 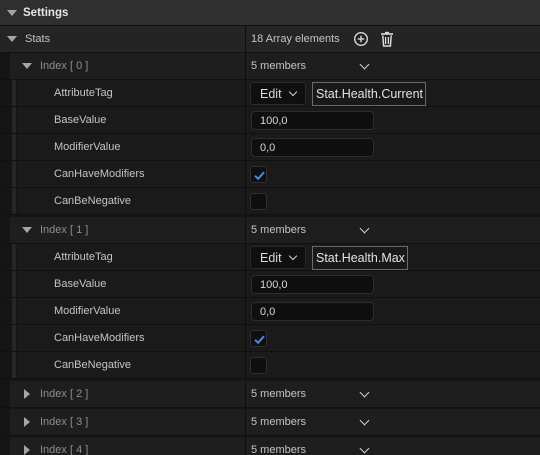 I want to click on trash-icon, so click(x=387, y=39).